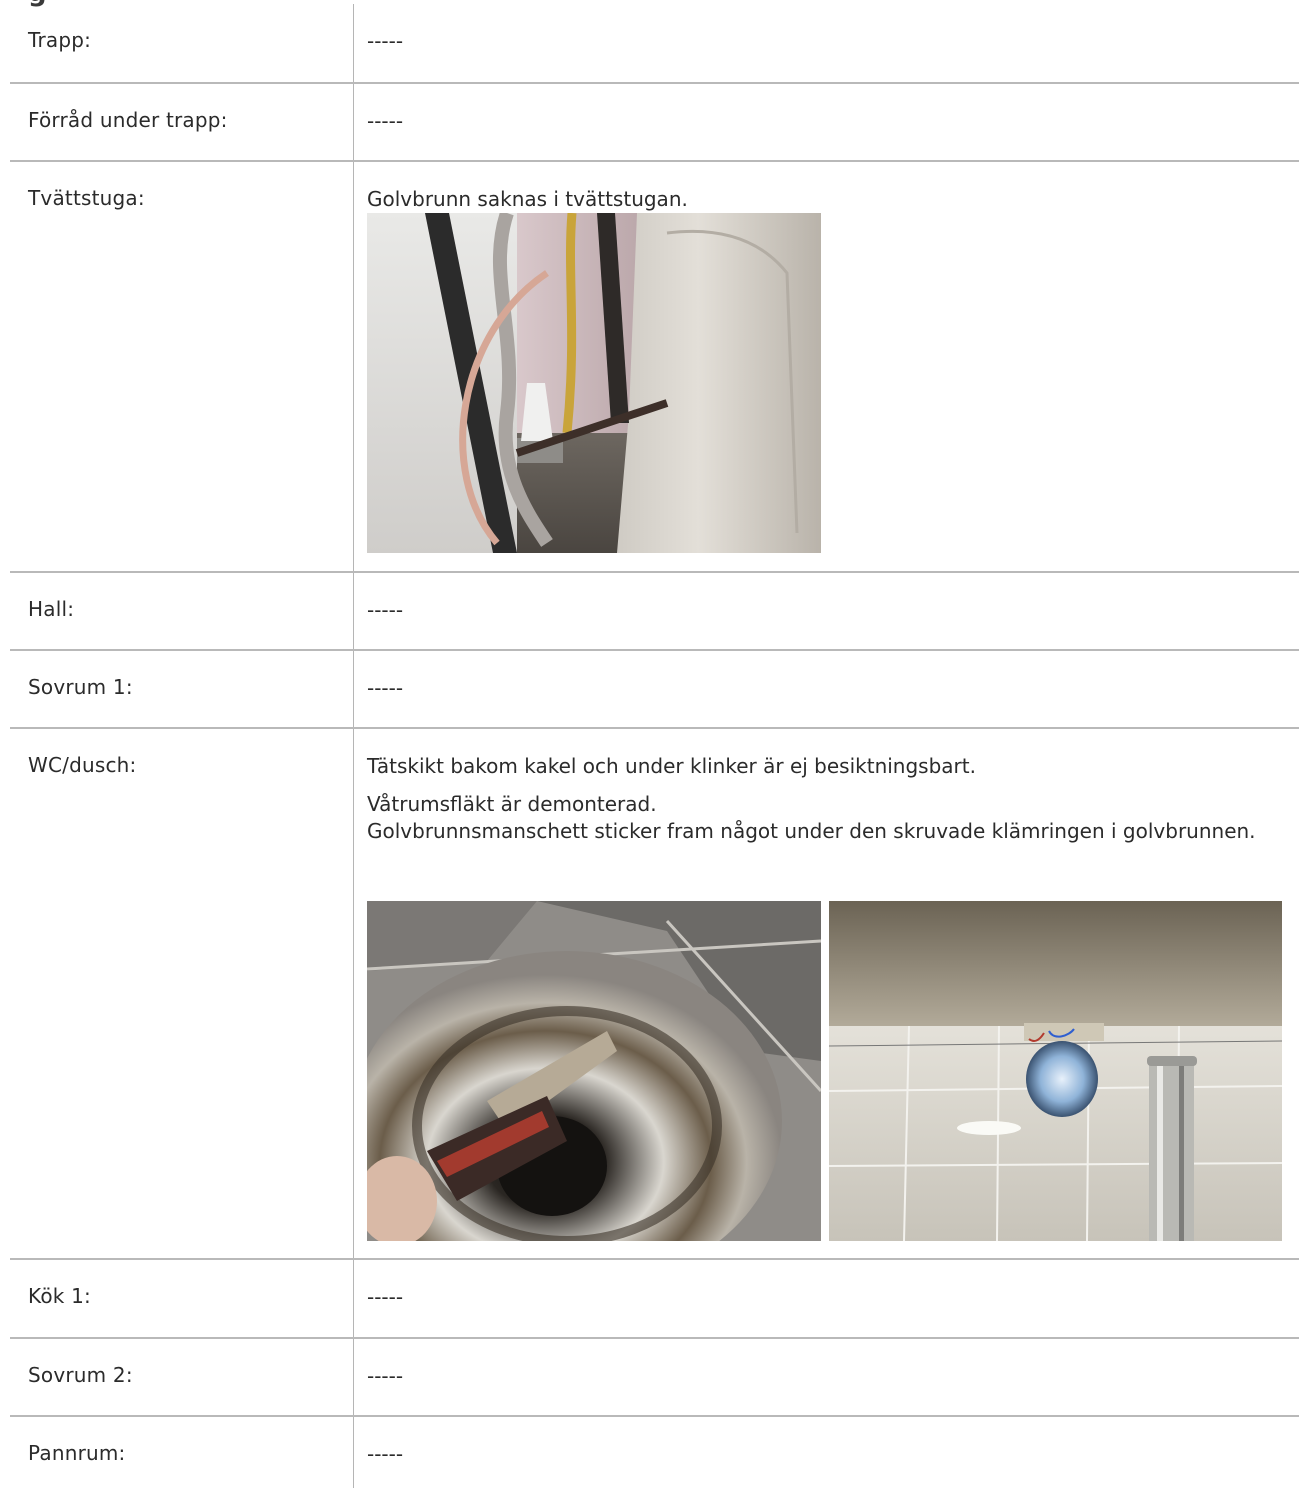 The image size is (1300, 1488). What do you see at coordinates (80, 687) in the screenshot?
I see `row-label: Sovrum 1:` at bounding box center [80, 687].